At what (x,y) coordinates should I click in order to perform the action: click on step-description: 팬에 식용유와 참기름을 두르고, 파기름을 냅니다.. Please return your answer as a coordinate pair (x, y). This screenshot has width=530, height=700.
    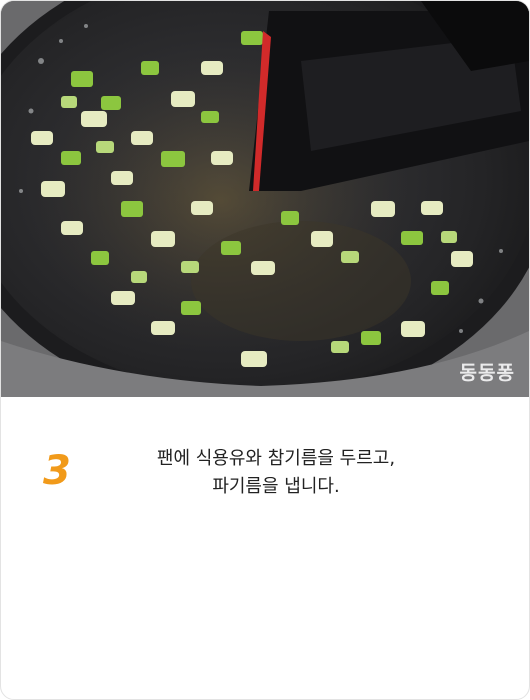
    Looking at the image, I should click on (276, 473).